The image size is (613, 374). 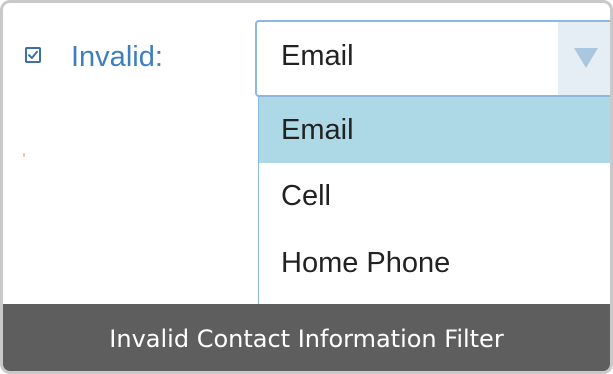 I want to click on invalid-checkbox, so click(x=33, y=55).